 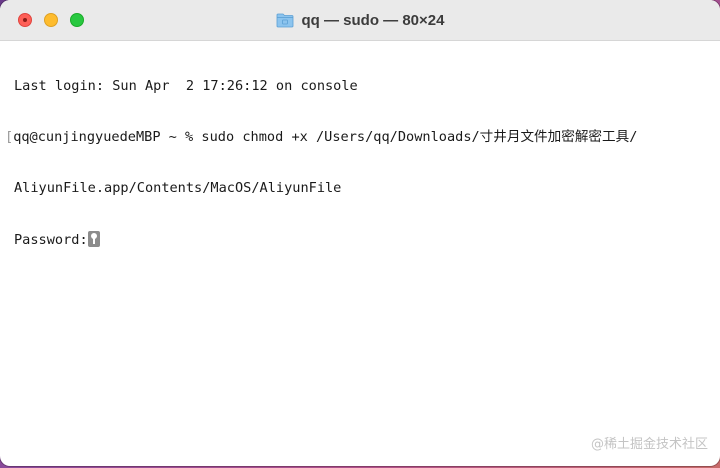 What do you see at coordinates (178, 188) in the screenshot?
I see `terminal-line: AliyunFile.app/Contents/MacOS/AliyunFile` at bounding box center [178, 188].